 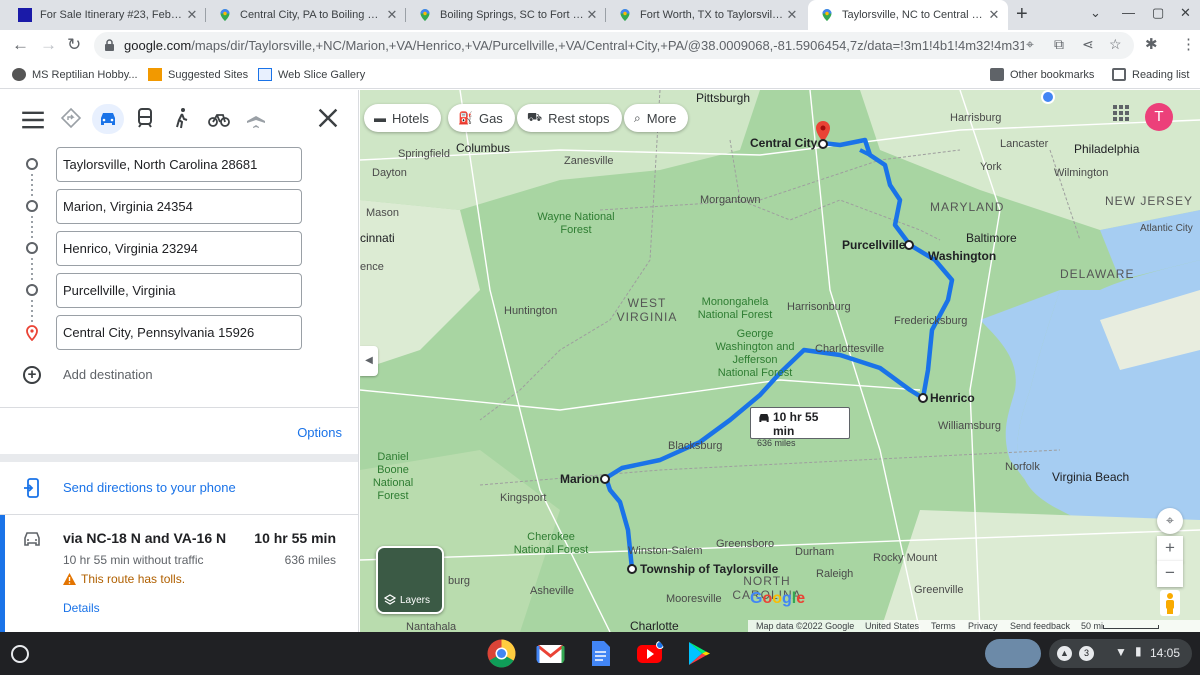 What do you see at coordinates (569, 118) in the screenshot?
I see `rest-stops-chip: ⛟ Rest stops` at bounding box center [569, 118].